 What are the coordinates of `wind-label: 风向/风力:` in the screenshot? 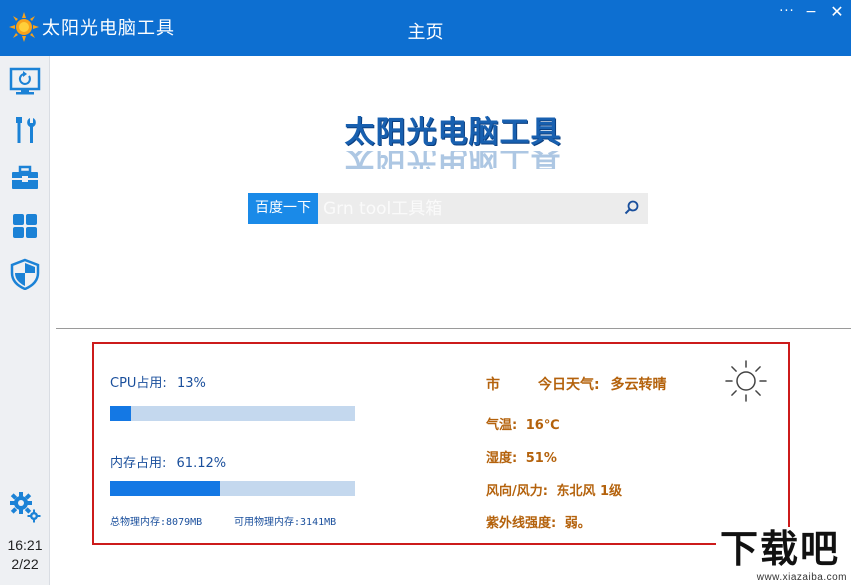 It's located at (517, 491).